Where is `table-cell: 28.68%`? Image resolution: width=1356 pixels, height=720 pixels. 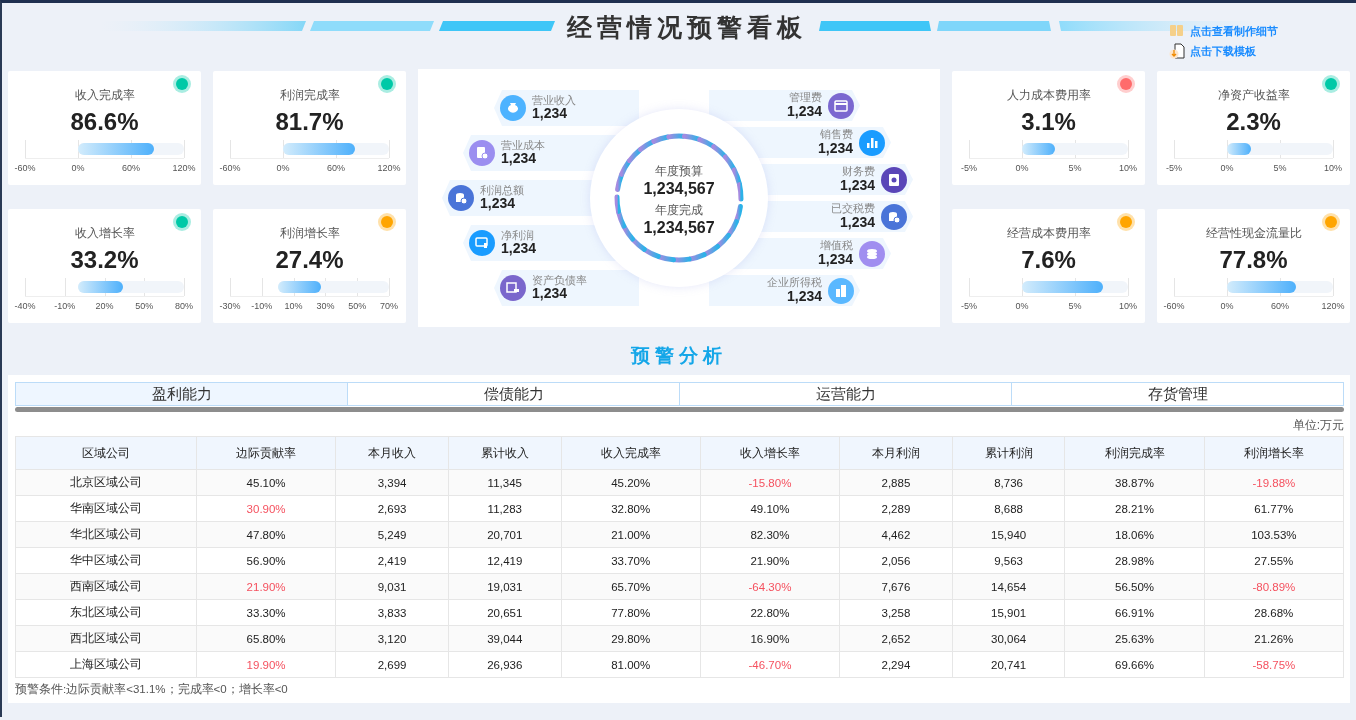
table-cell: 28.68% is located at coordinates (1274, 612).